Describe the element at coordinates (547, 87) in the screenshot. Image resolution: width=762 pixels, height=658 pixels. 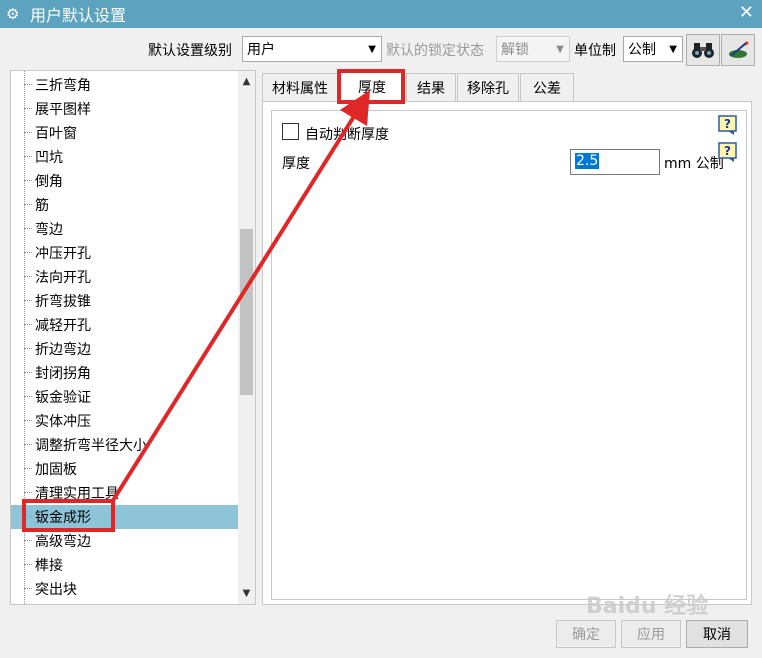
I see `tab-tolerance: 公差` at that location.